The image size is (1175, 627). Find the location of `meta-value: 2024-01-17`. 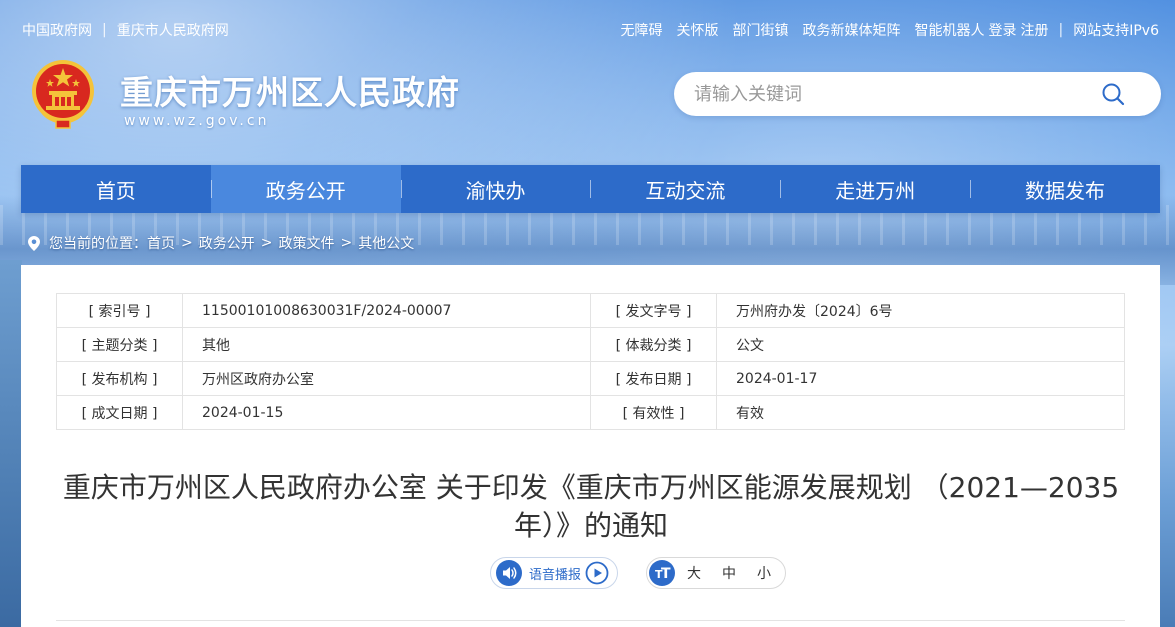

meta-value: 2024-01-17 is located at coordinates (920, 378).